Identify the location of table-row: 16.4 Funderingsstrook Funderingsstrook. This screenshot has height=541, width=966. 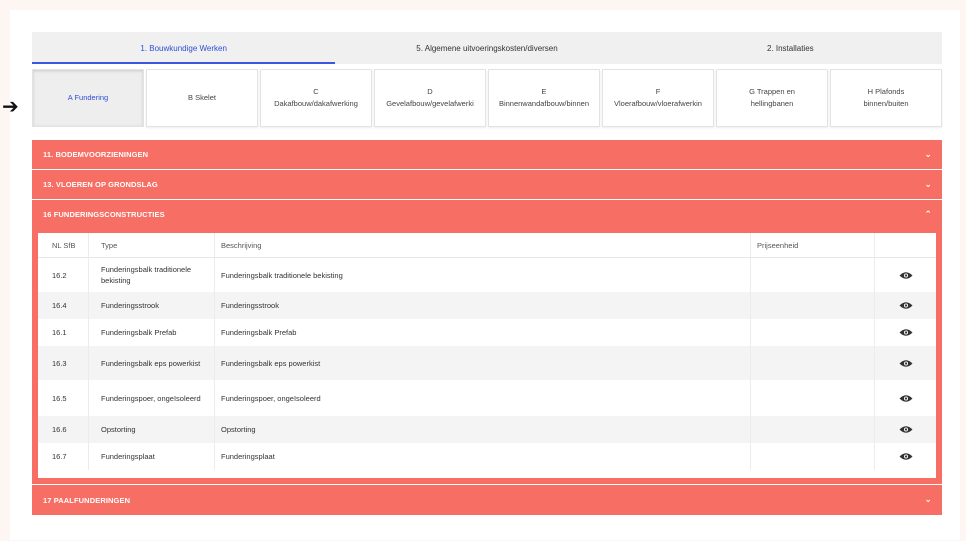
(487, 305).